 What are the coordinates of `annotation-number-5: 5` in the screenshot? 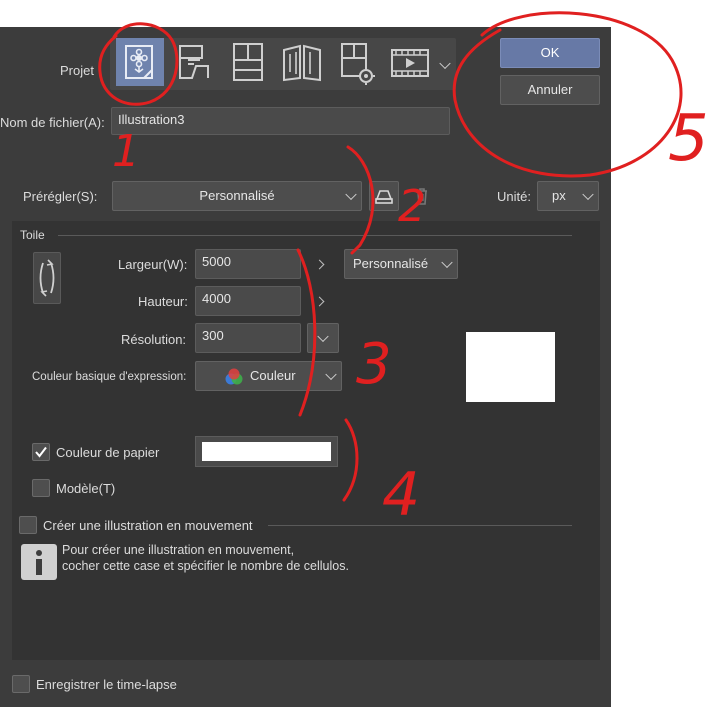 It's located at (688, 139).